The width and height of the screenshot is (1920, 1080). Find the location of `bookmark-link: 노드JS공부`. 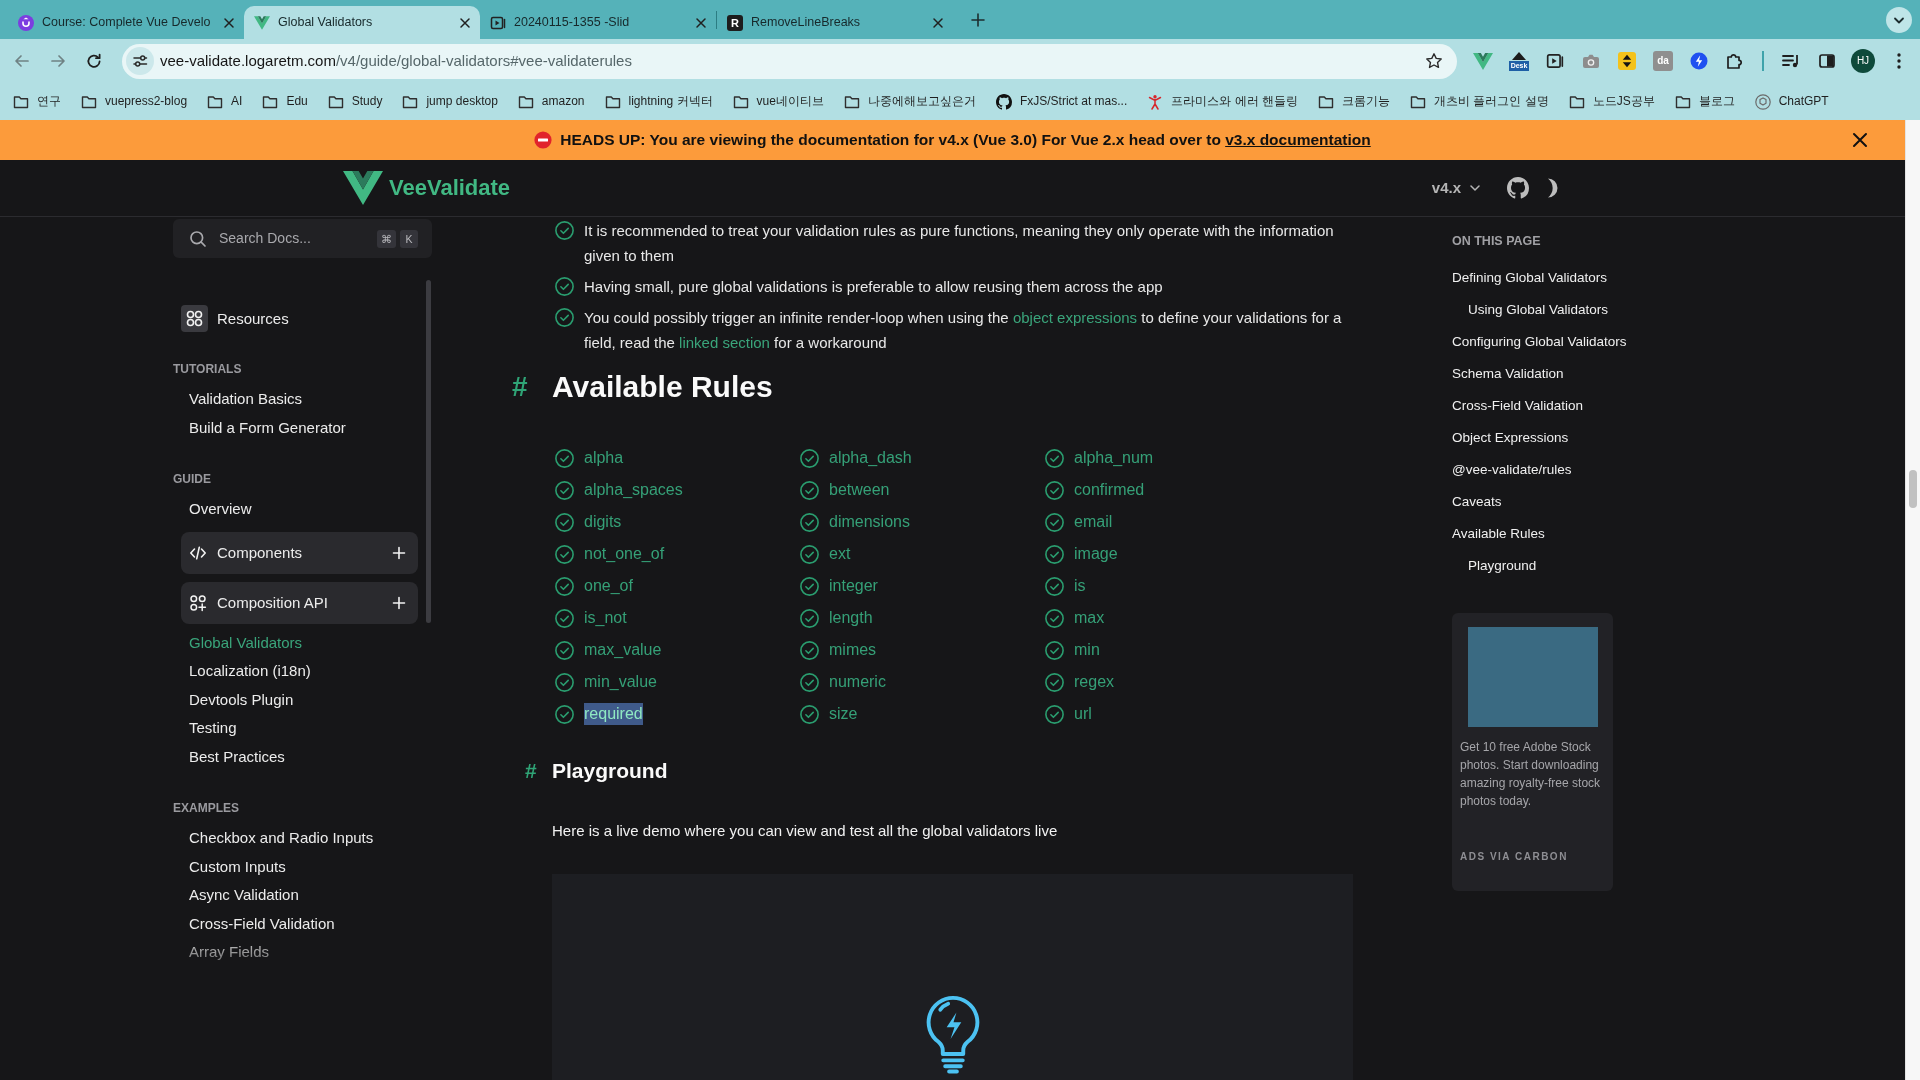

bookmark-link: 노드JS공부 is located at coordinates (1623, 101).